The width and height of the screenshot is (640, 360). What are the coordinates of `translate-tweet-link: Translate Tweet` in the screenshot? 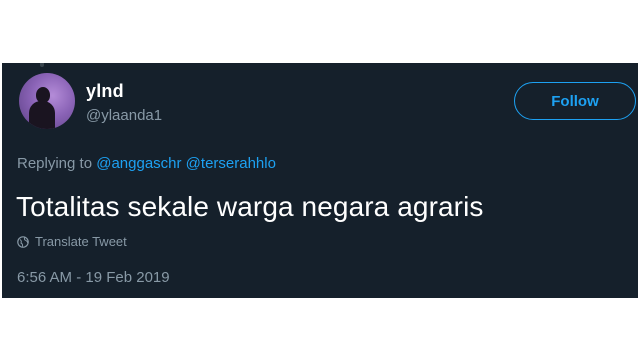 It's located at (72, 241).